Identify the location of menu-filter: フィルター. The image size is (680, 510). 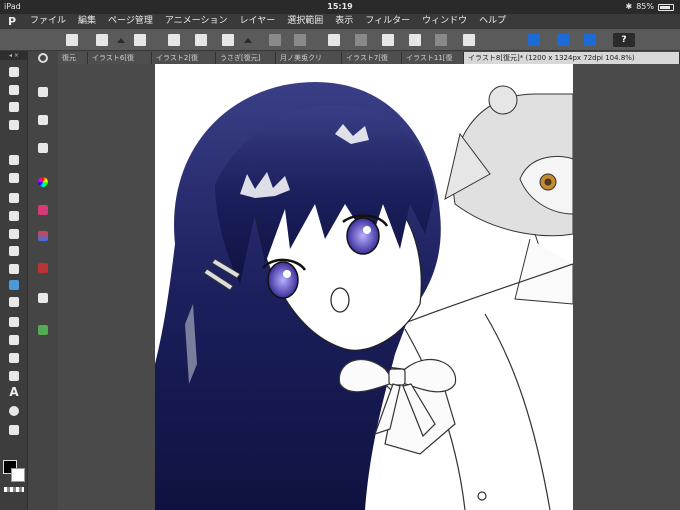
(387, 21).